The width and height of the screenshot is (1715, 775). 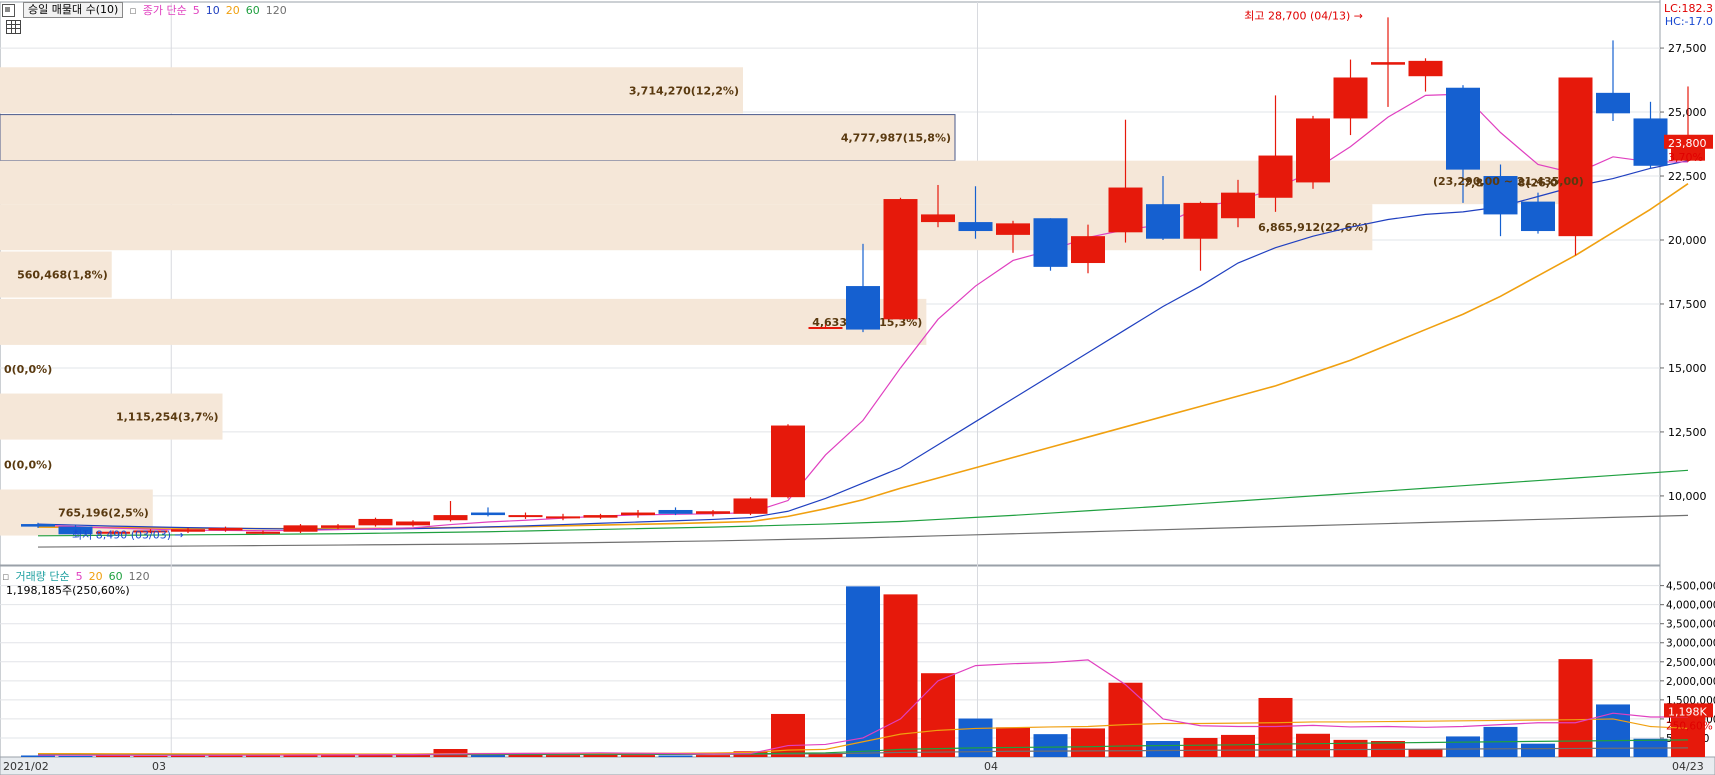 What do you see at coordinates (26, 766) in the screenshot?
I see `x-axis-label: 2021/02` at bounding box center [26, 766].